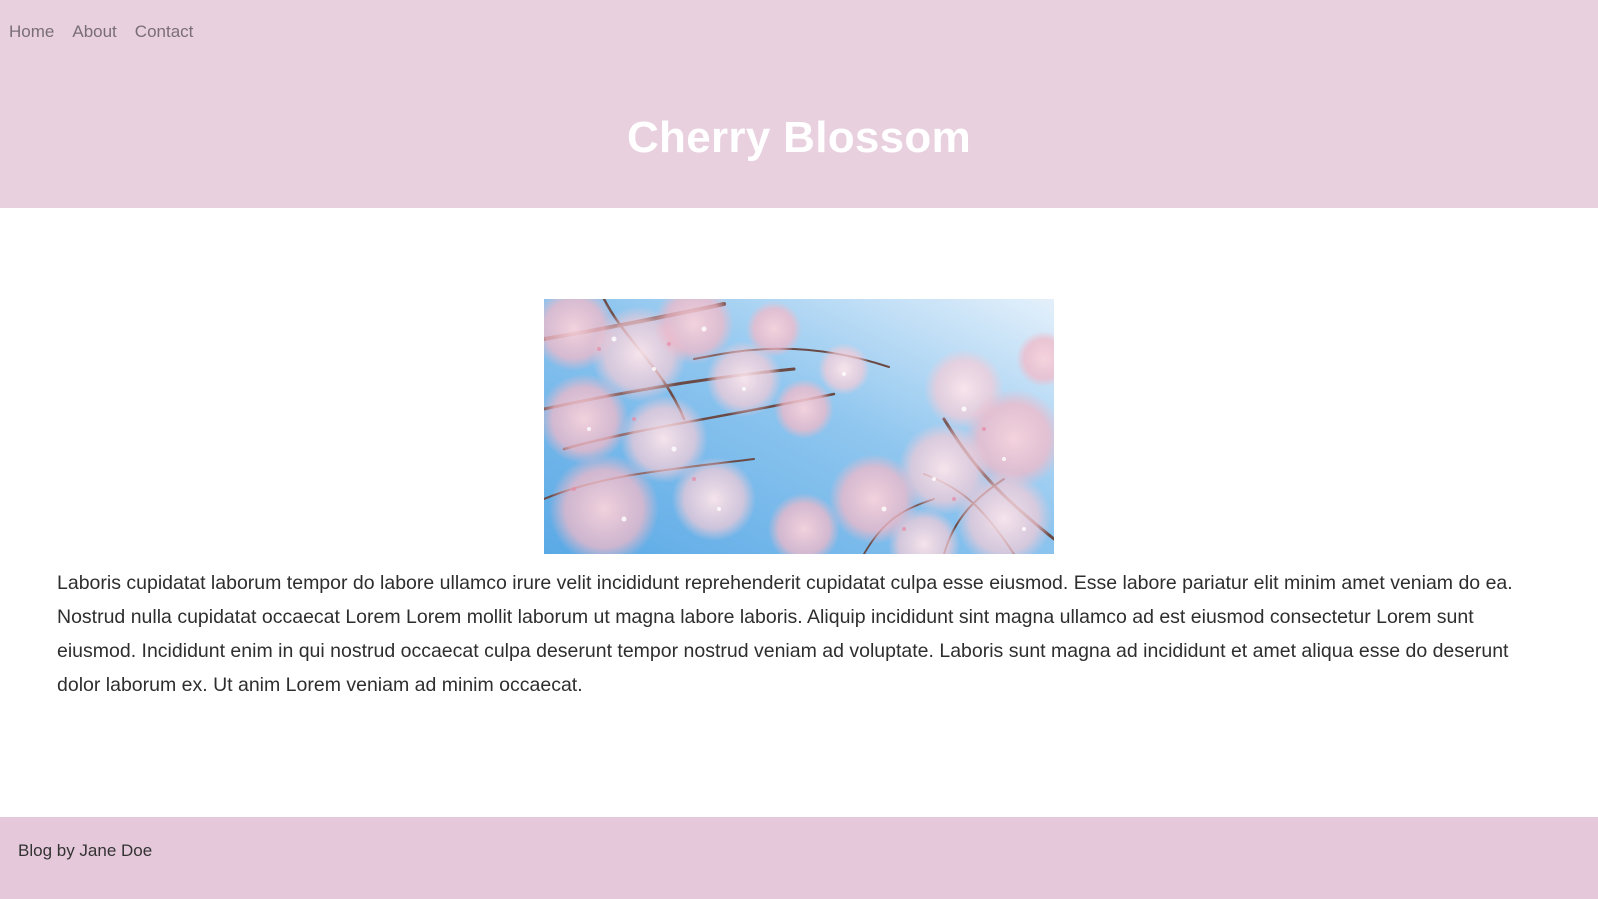 This screenshot has width=1598, height=899. Describe the element at coordinates (799, 137) in the screenshot. I see `page-title: Cherry Blossom` at that location.